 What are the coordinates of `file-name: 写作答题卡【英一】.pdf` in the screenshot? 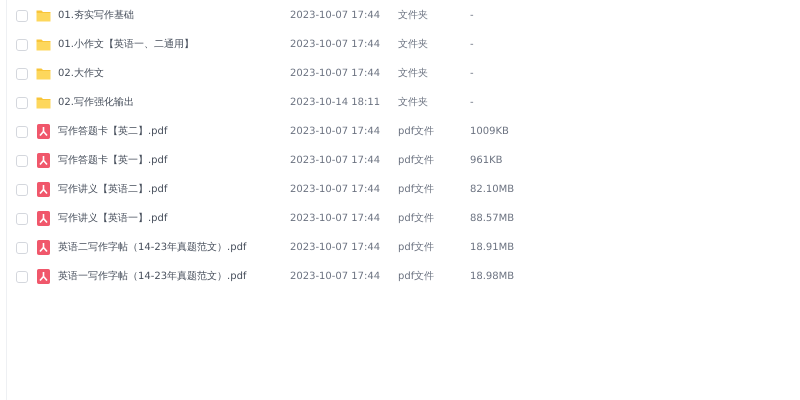 It's located at (174, 160).